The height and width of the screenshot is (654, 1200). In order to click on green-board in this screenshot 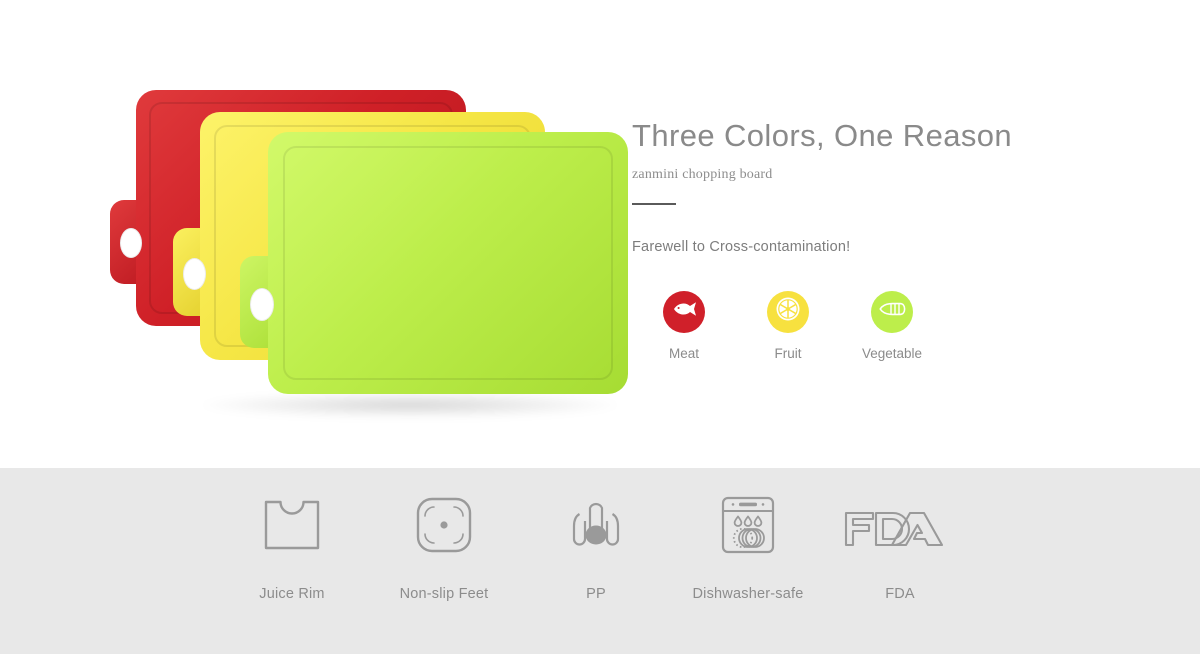, I will do `click(434, 263)`.